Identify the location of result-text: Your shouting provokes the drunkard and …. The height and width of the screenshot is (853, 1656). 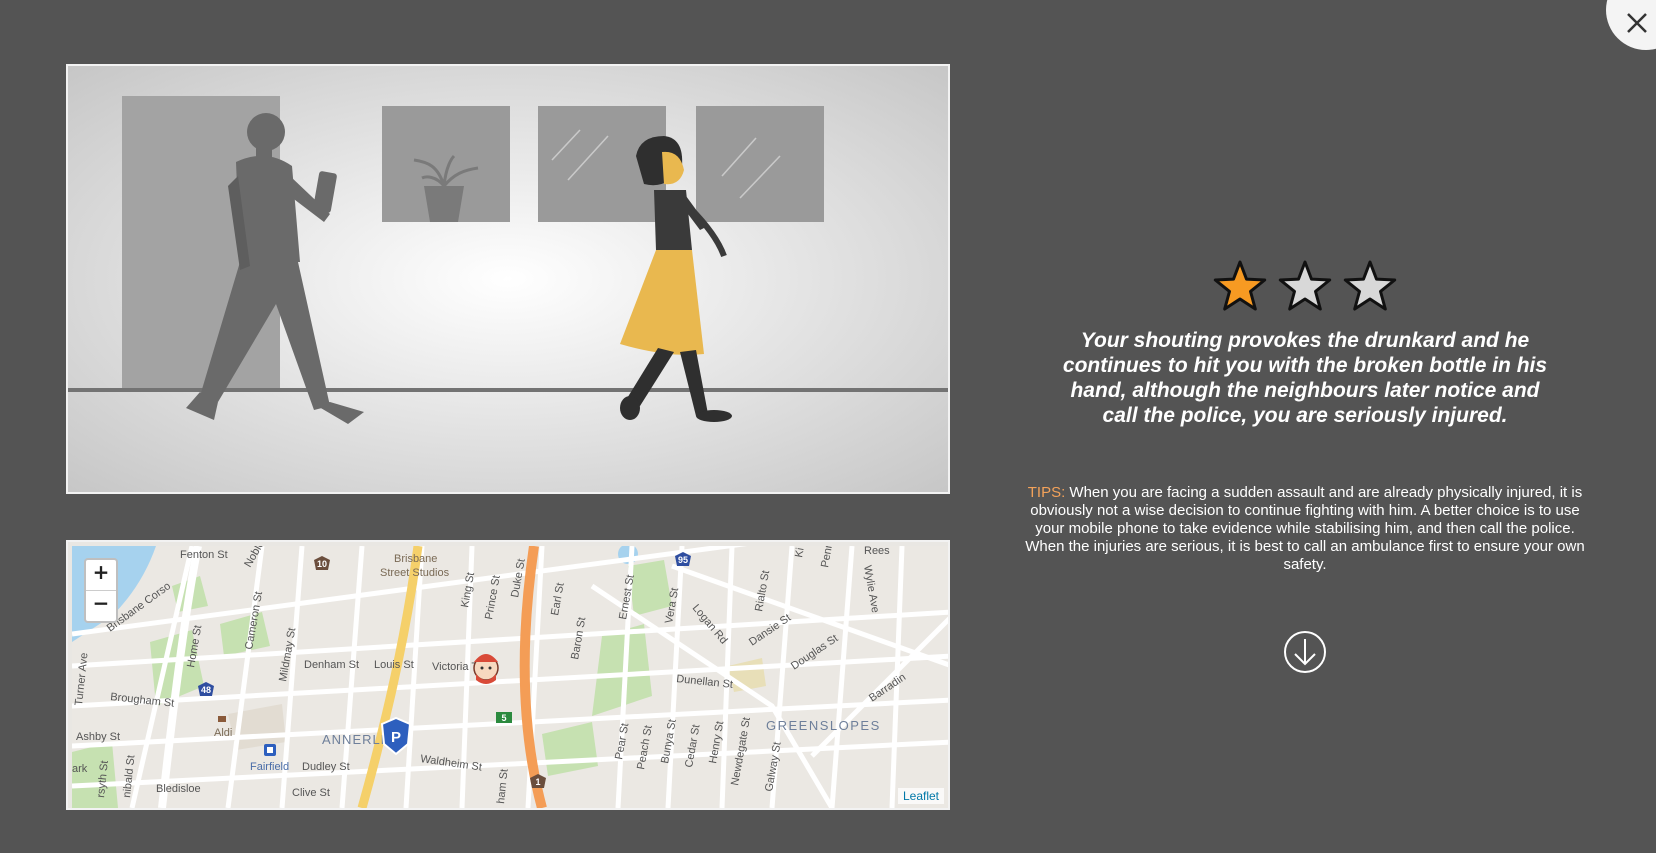
(1305, 378).